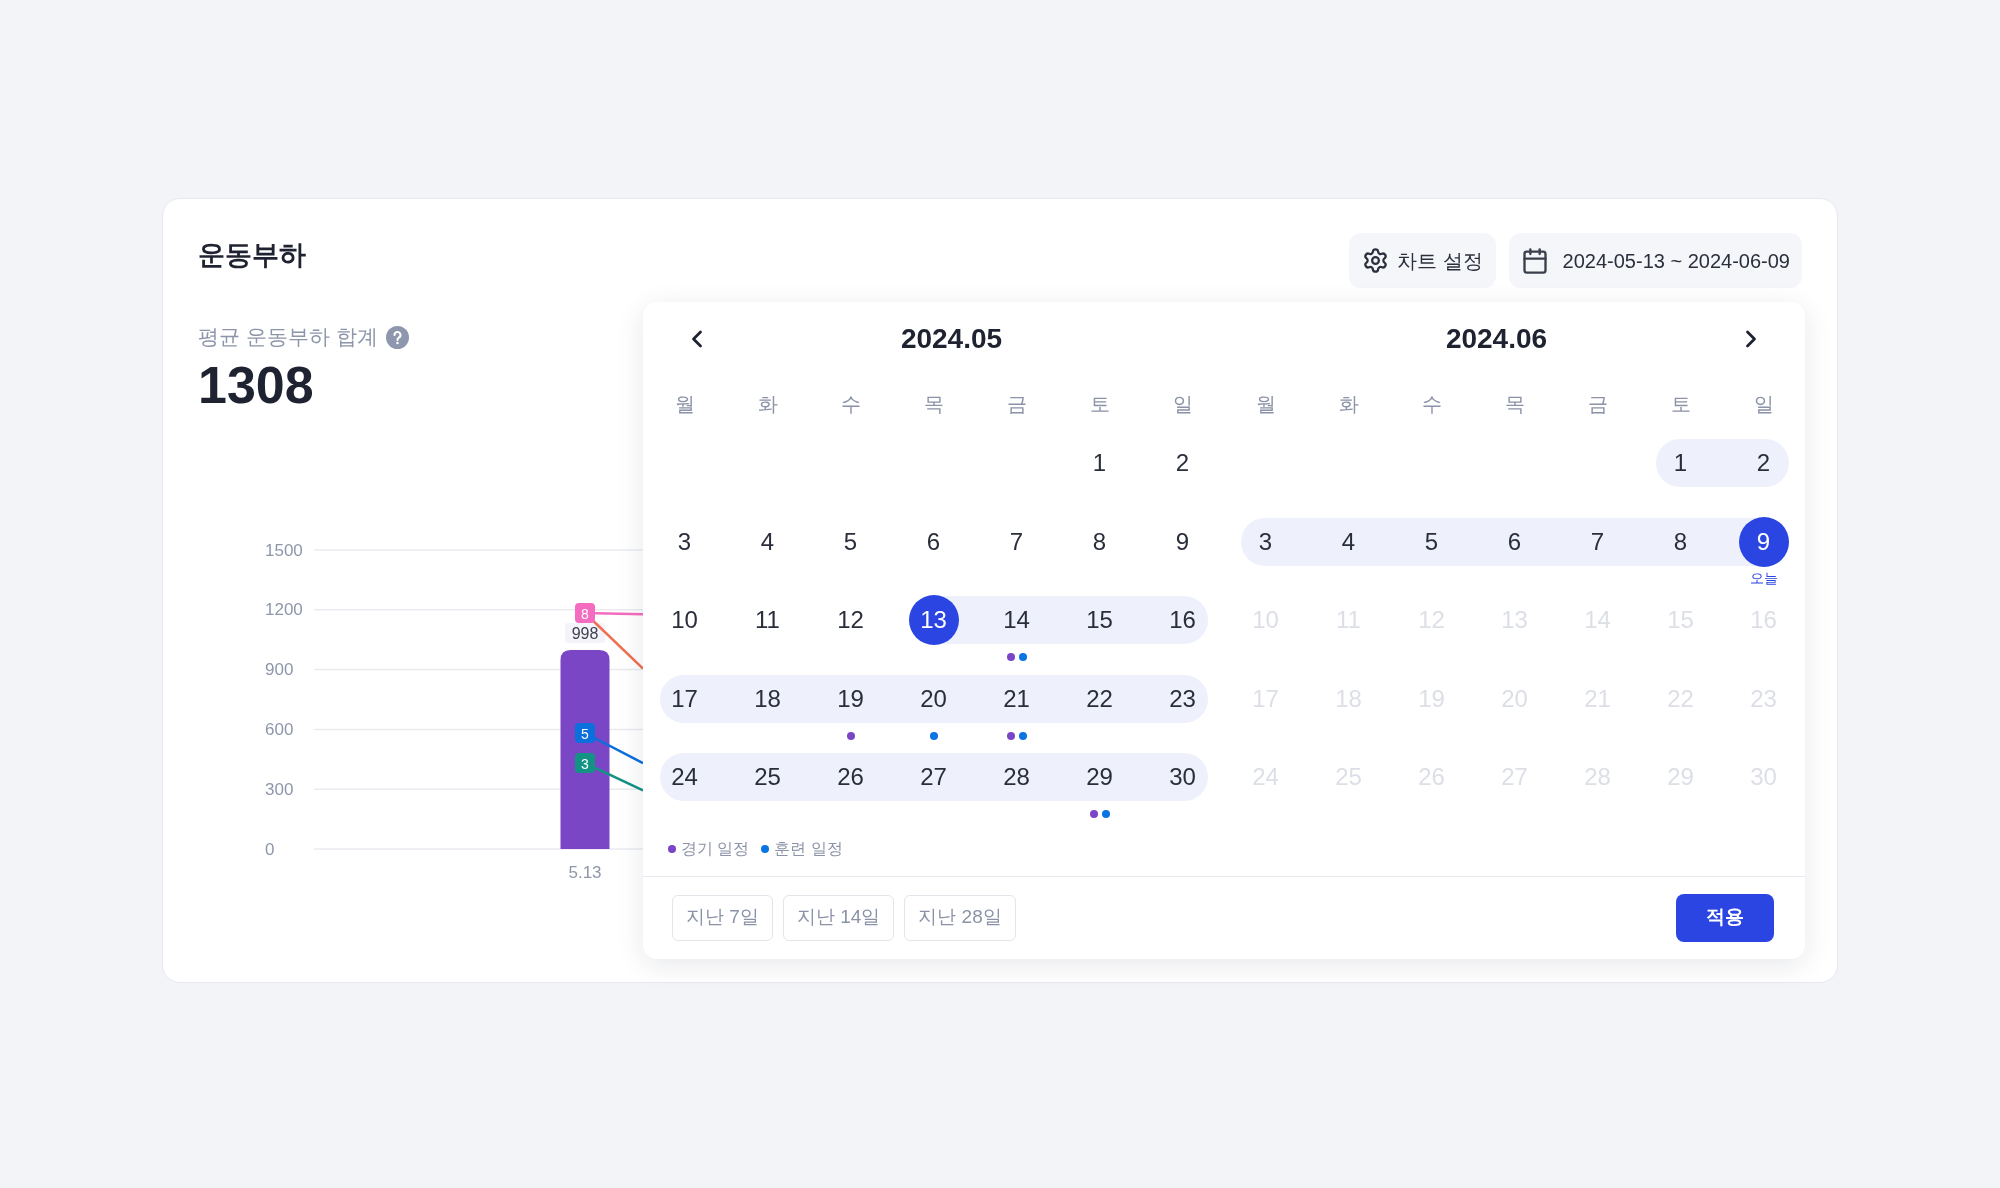 The image size is (2000, 1188). I want to click on calendar-day: 9, so click(1182, 541).